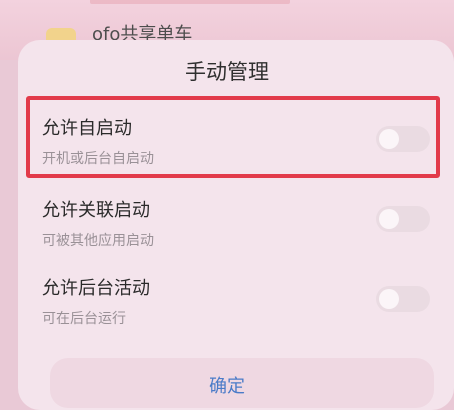 The width and height of the screenshot is (454, 410). I want to click on auto-start-toggle, so click(403, 139).